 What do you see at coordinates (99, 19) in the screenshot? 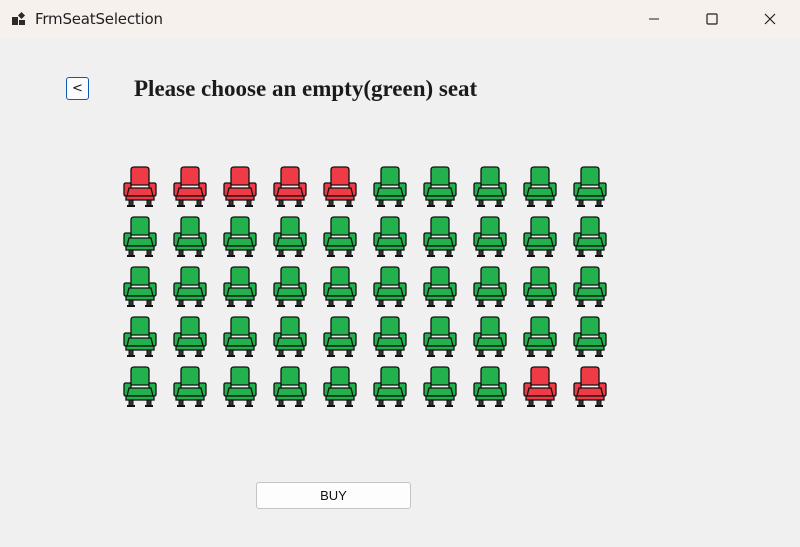
I see `window-title: FrmSeatSelection` at bounding box center [99, 19].